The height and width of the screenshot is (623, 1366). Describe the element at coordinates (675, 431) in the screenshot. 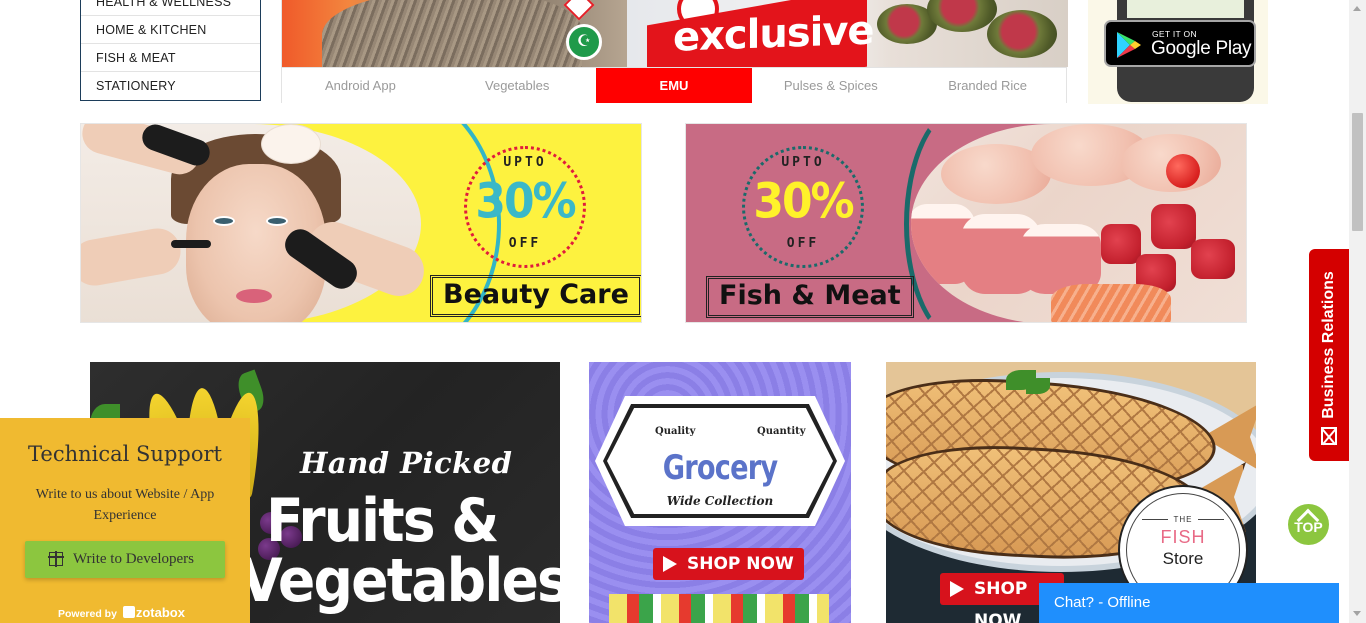

I see `quality-text: Quality` at that location.